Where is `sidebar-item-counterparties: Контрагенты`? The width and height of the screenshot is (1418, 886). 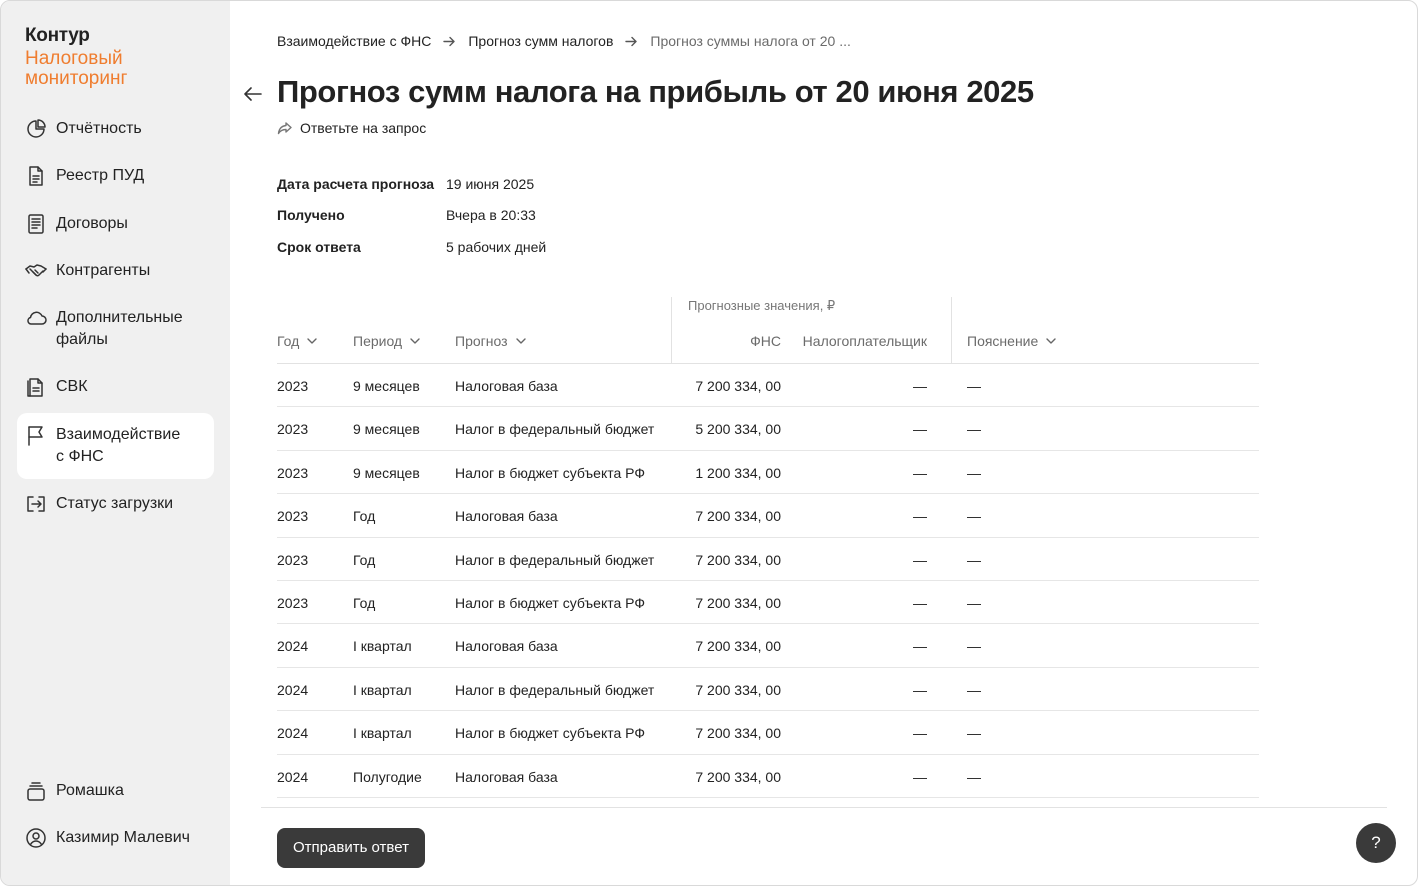
sidebar-item-counterparties: Контрагенты is located at coordinates (115, 271).